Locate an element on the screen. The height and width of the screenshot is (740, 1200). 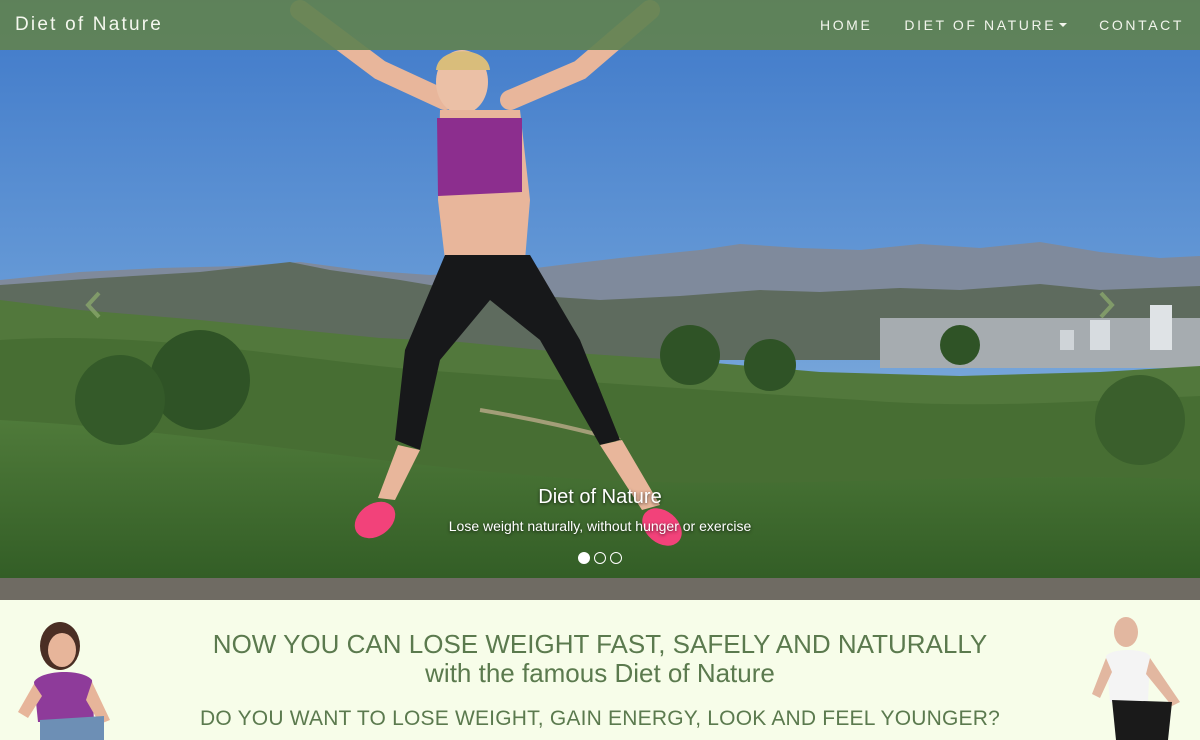
carousel-indicators is located at coordinates (600, 558).